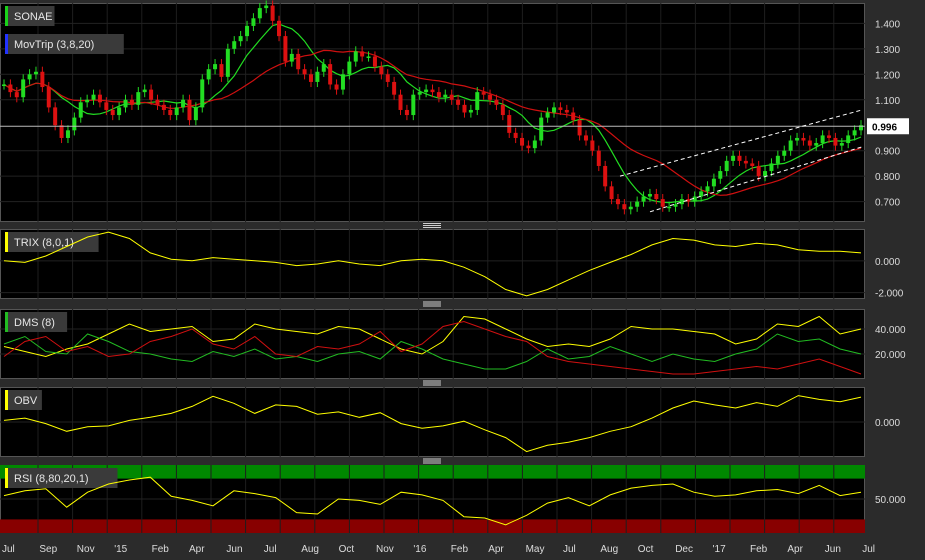 The width and height of the screenshot is (925, 560). What do you see at coordinates (889, 294) in the screenshot?
I see `y-tick-label: -2.000` at bounding box center [889, 294].